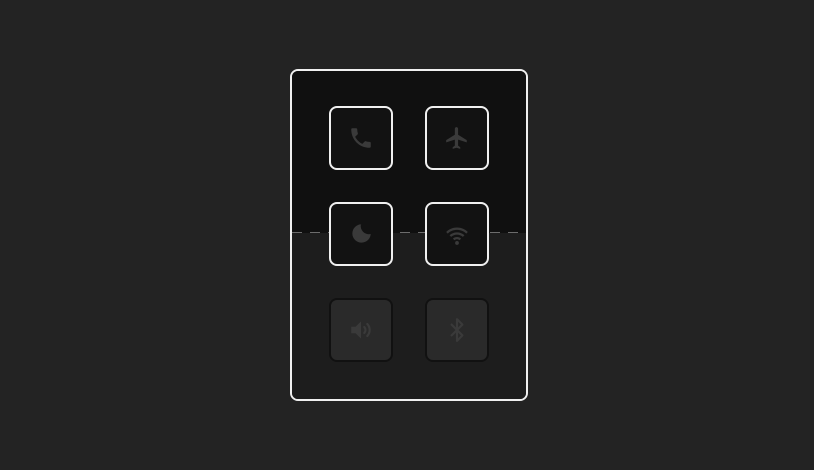 Image resolution: width=814 pixels, height=470 pixels. I want to click on do-not-disturb-button, so click(361, 234).